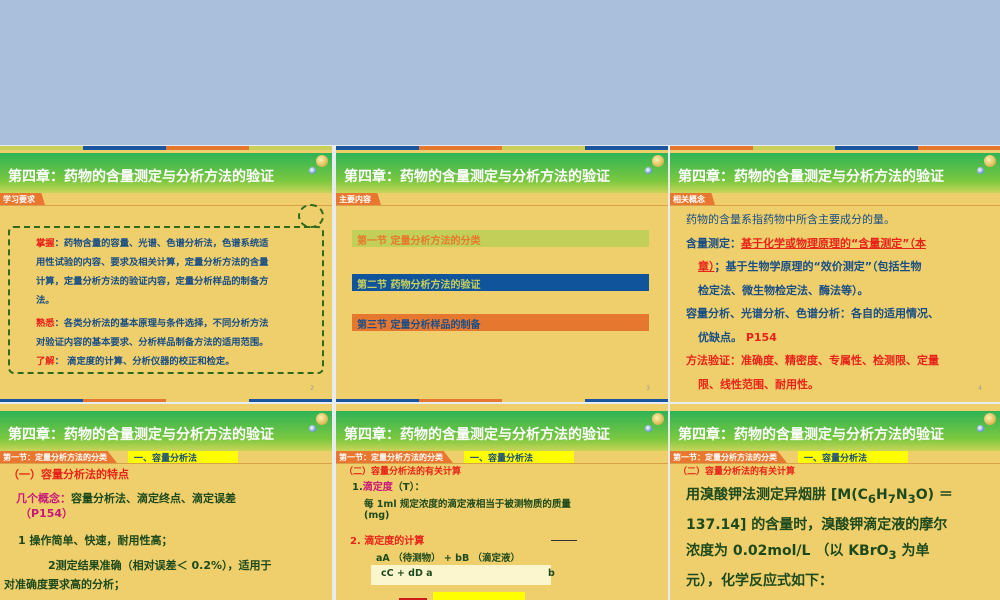  Describe the element at coordinates (377, 515) in the screenshot. I see `definition-unit: (mg)` at that location.